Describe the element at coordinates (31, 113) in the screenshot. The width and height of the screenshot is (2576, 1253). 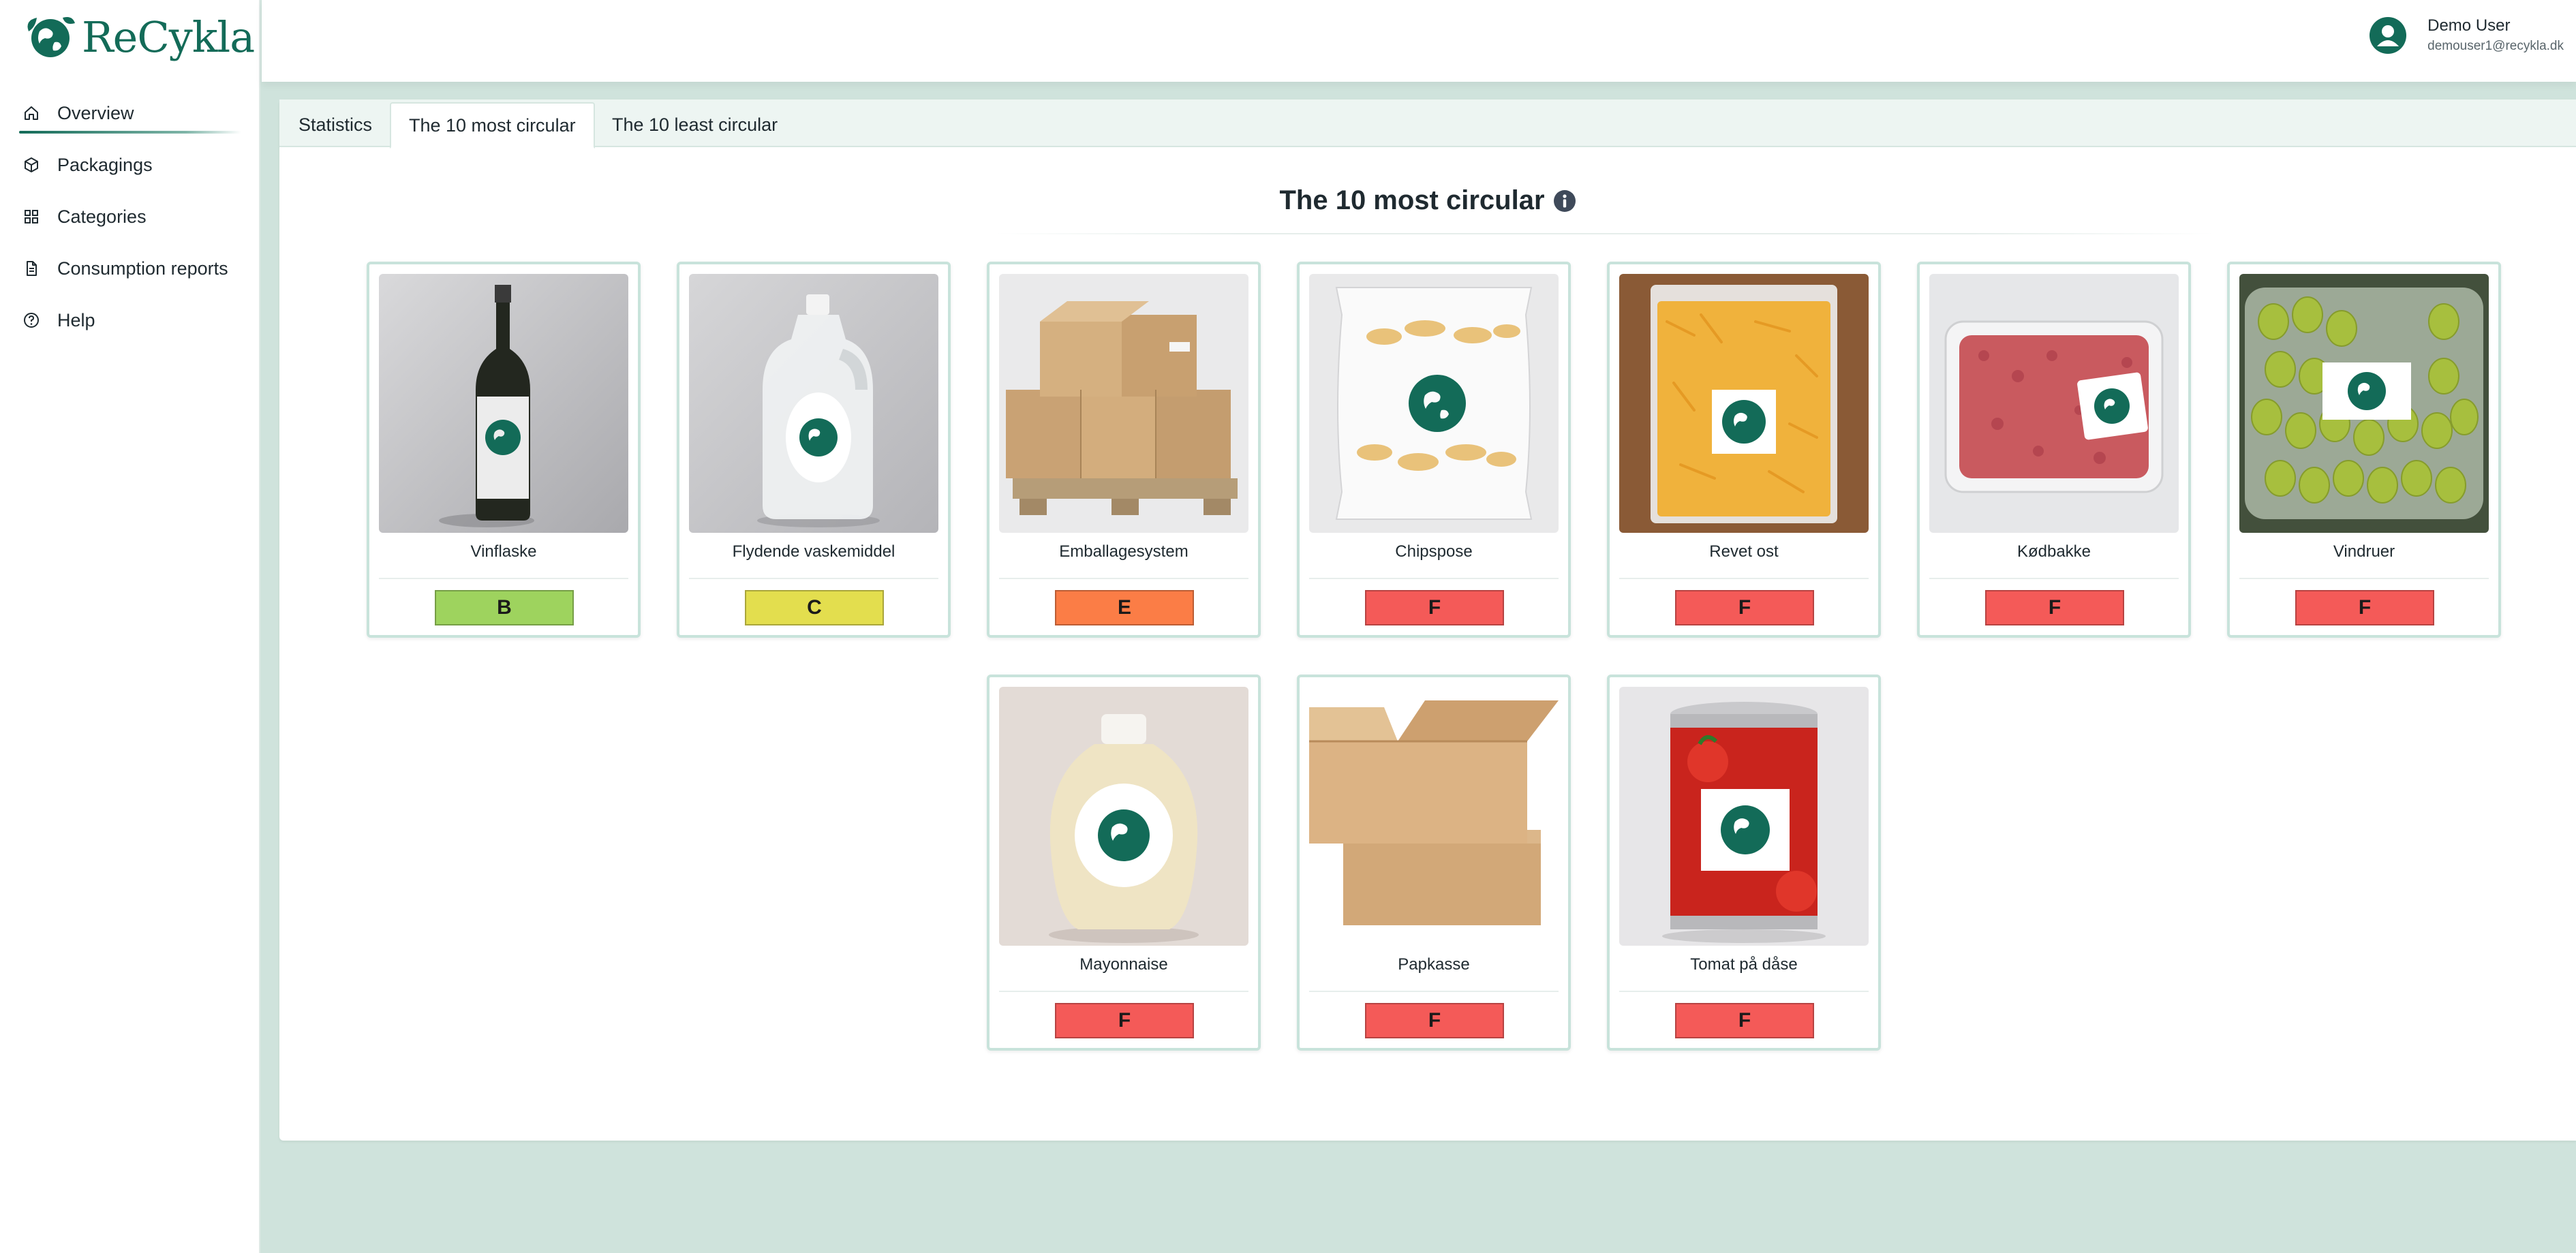
I see `home-icon` at that location.